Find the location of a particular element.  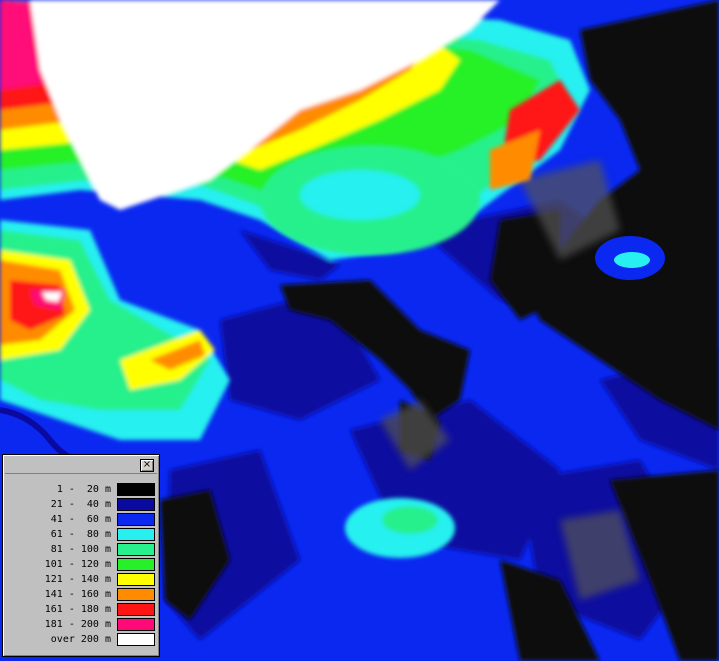

legend-row: 61 - 80 m is located at coordinates (82, 535).